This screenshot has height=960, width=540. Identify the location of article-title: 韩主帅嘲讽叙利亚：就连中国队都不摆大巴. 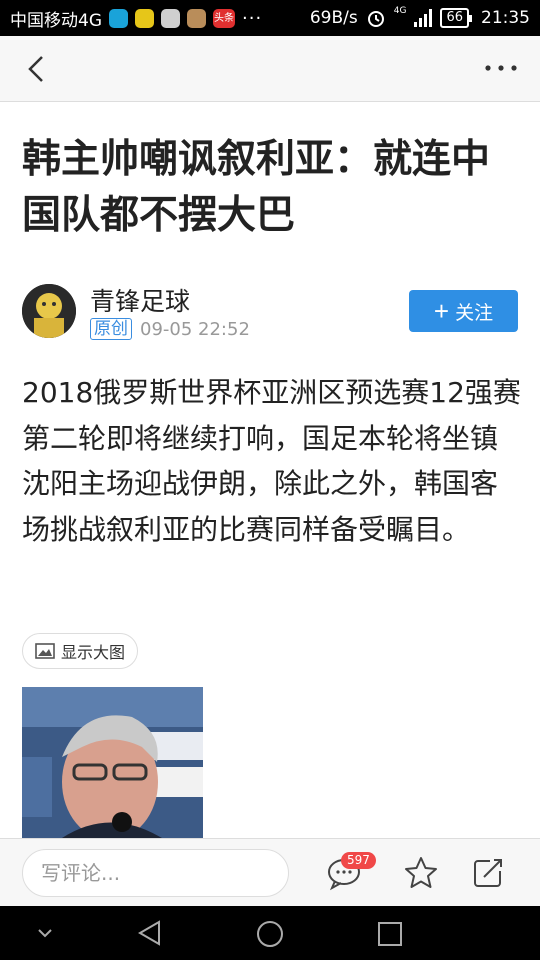
(256, 187).